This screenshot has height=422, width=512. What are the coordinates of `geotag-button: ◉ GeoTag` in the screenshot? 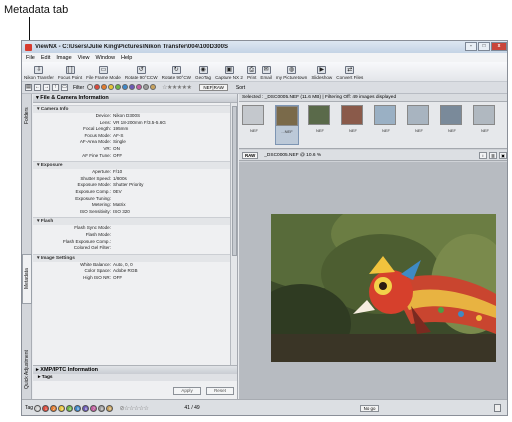 It's located at (203, 73).